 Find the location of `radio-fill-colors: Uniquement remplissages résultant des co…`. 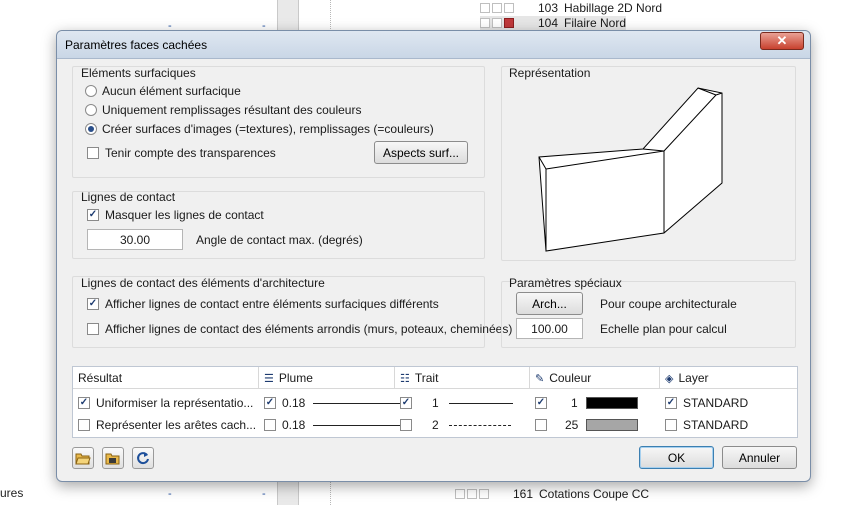

radio-fill-colors: Uniquement remplissages résultant des co… is located at coordinates (223, 110).